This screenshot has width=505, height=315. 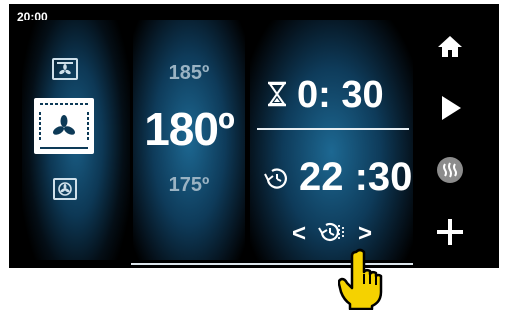 What do you see at coordinates (189, 129) in the screenshot?
I see `temperature-current-value: 180º` at bounding box center [189, 129].